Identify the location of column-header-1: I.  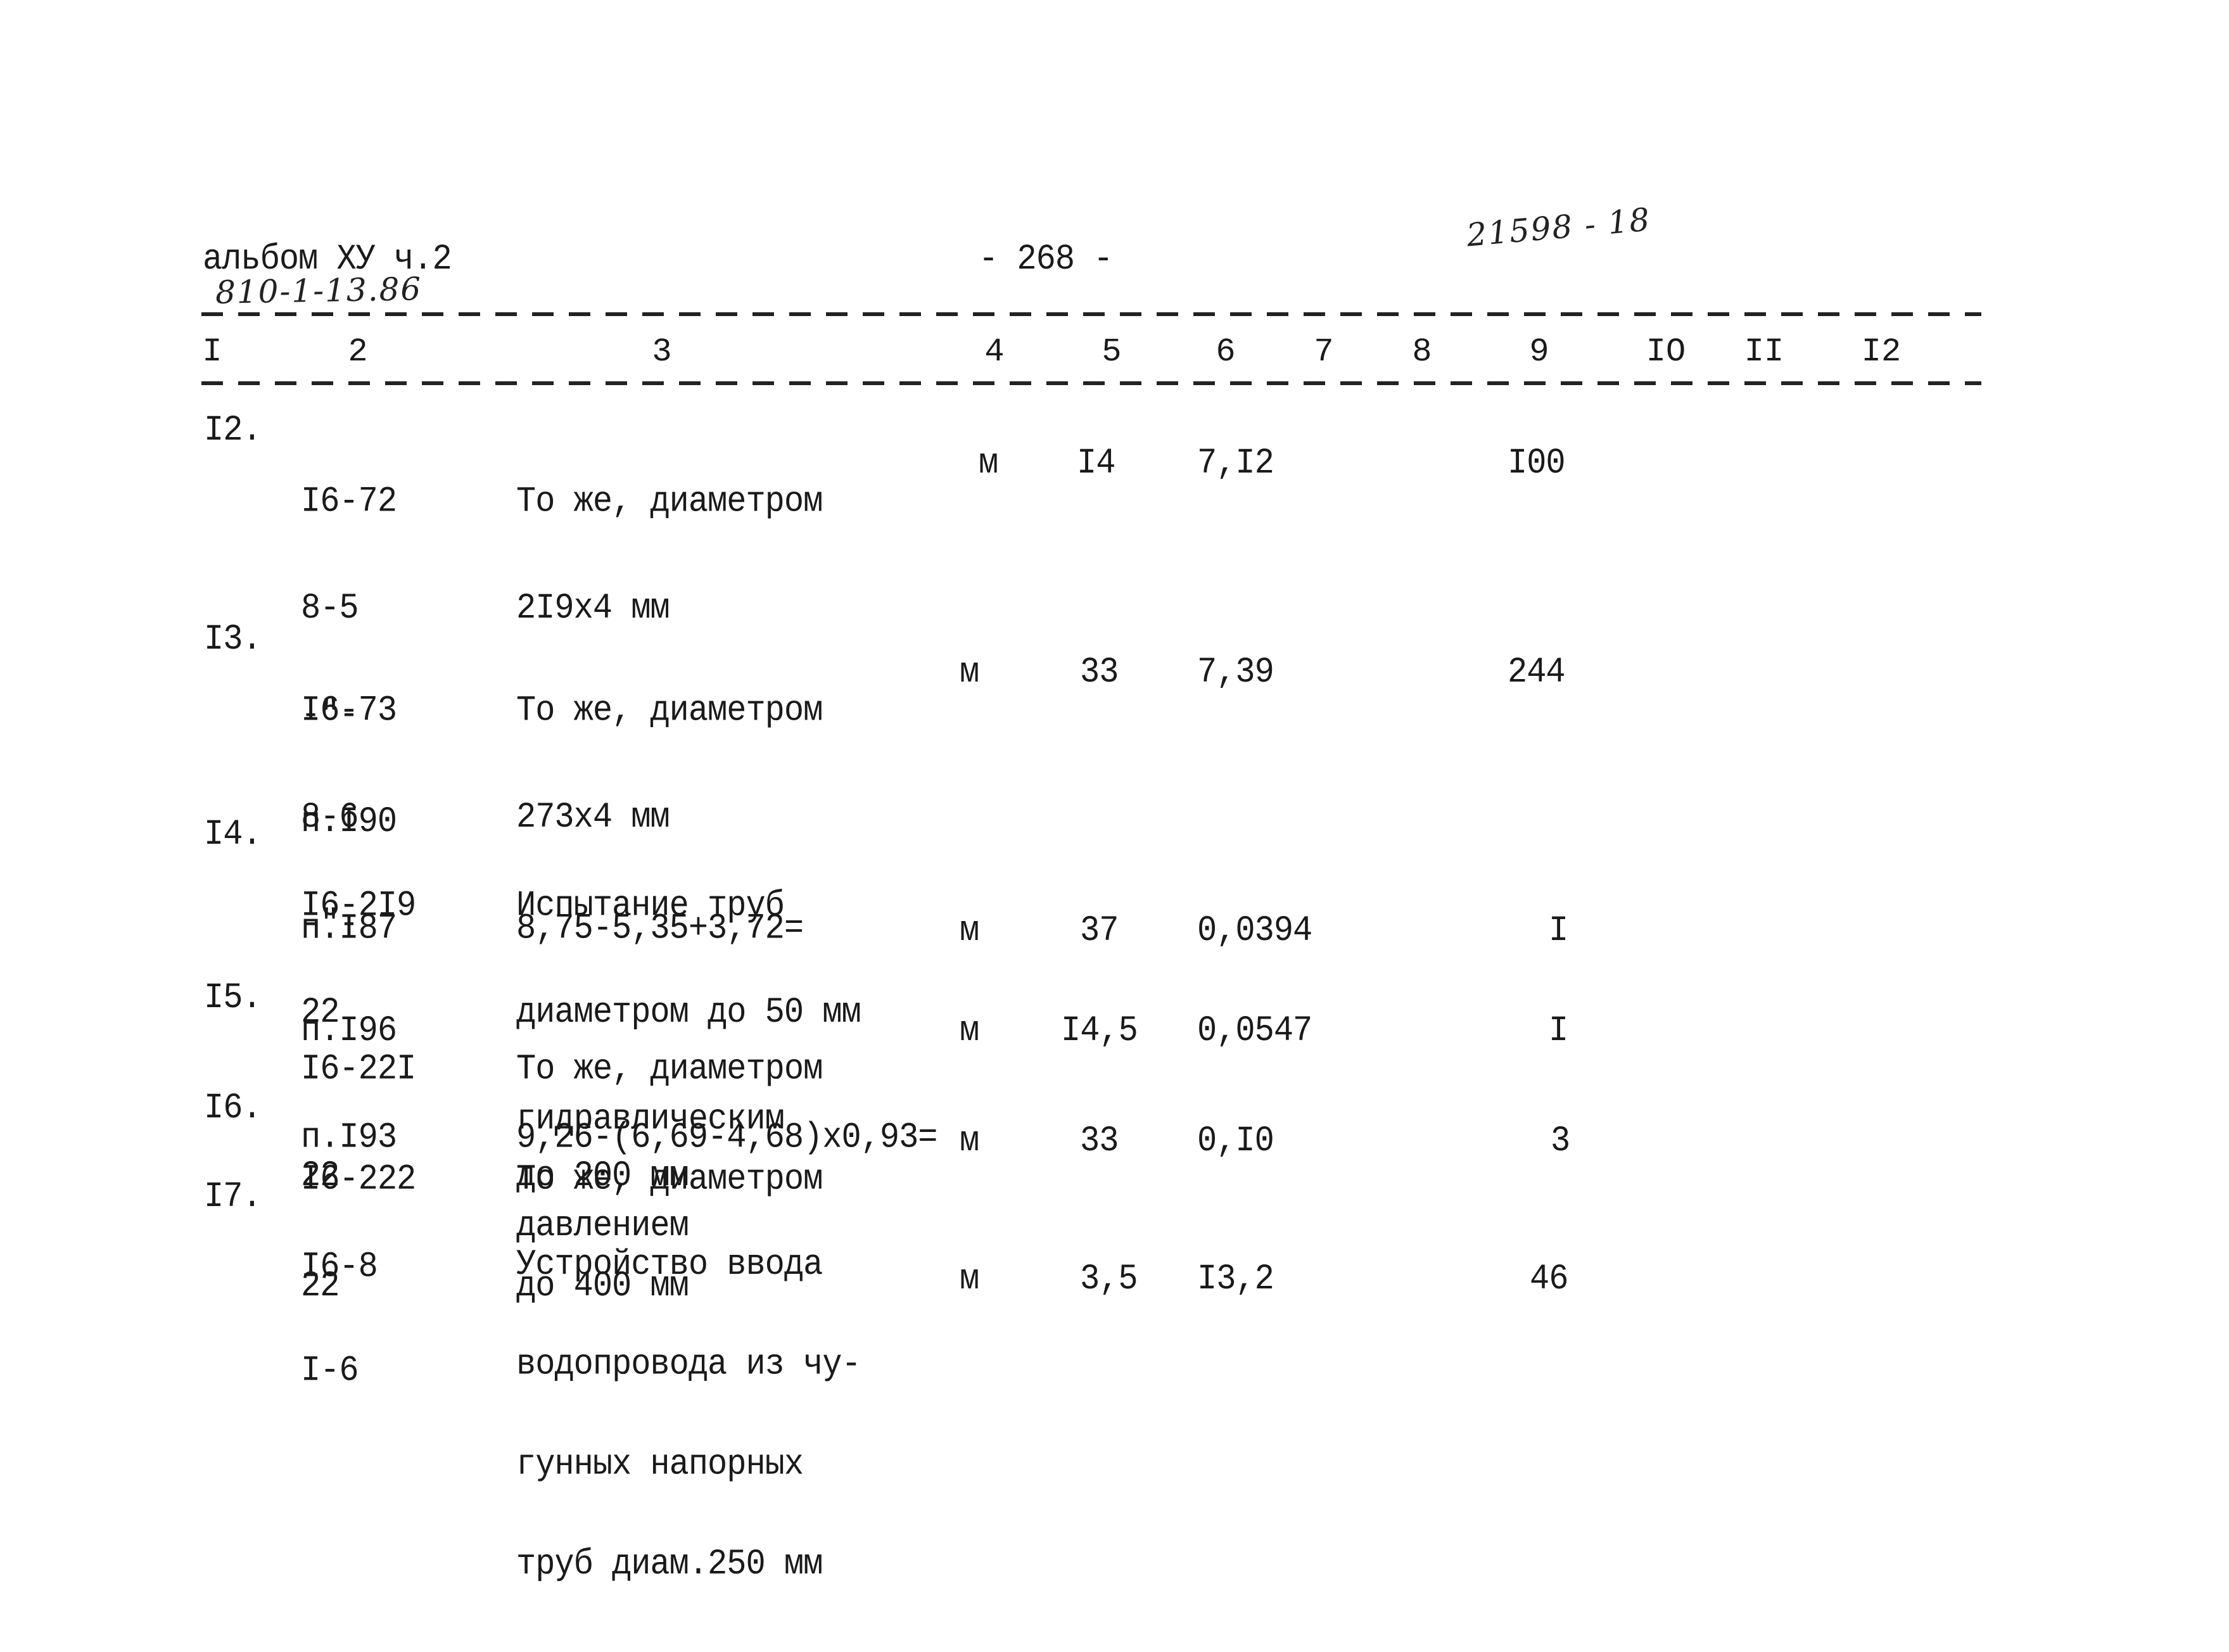
(212, 352).